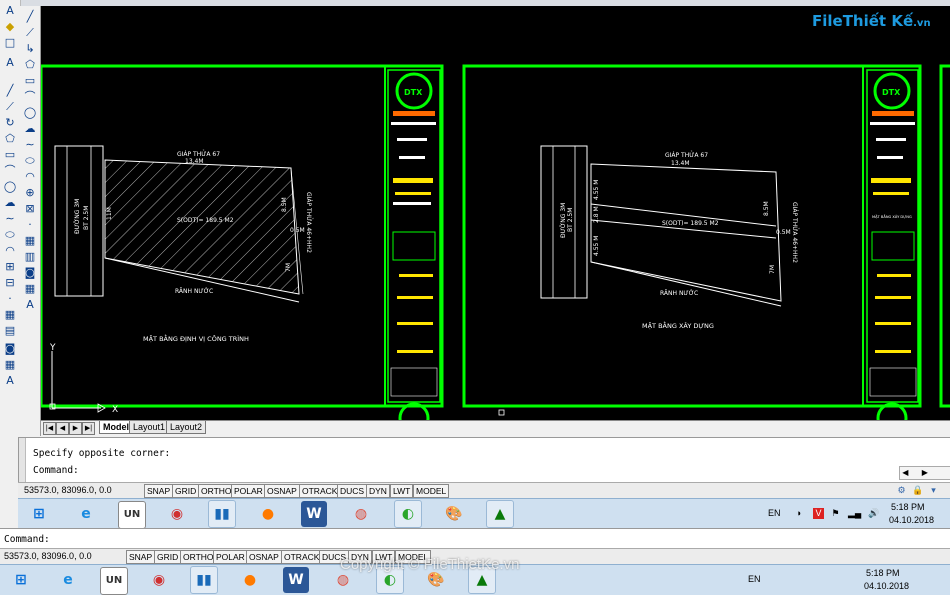 The width and height of the screenshot is (950, 595). Describe the element at coordinates (10, 267) in the screenshot. I see `insert-block-icon: ⊞` at that location.